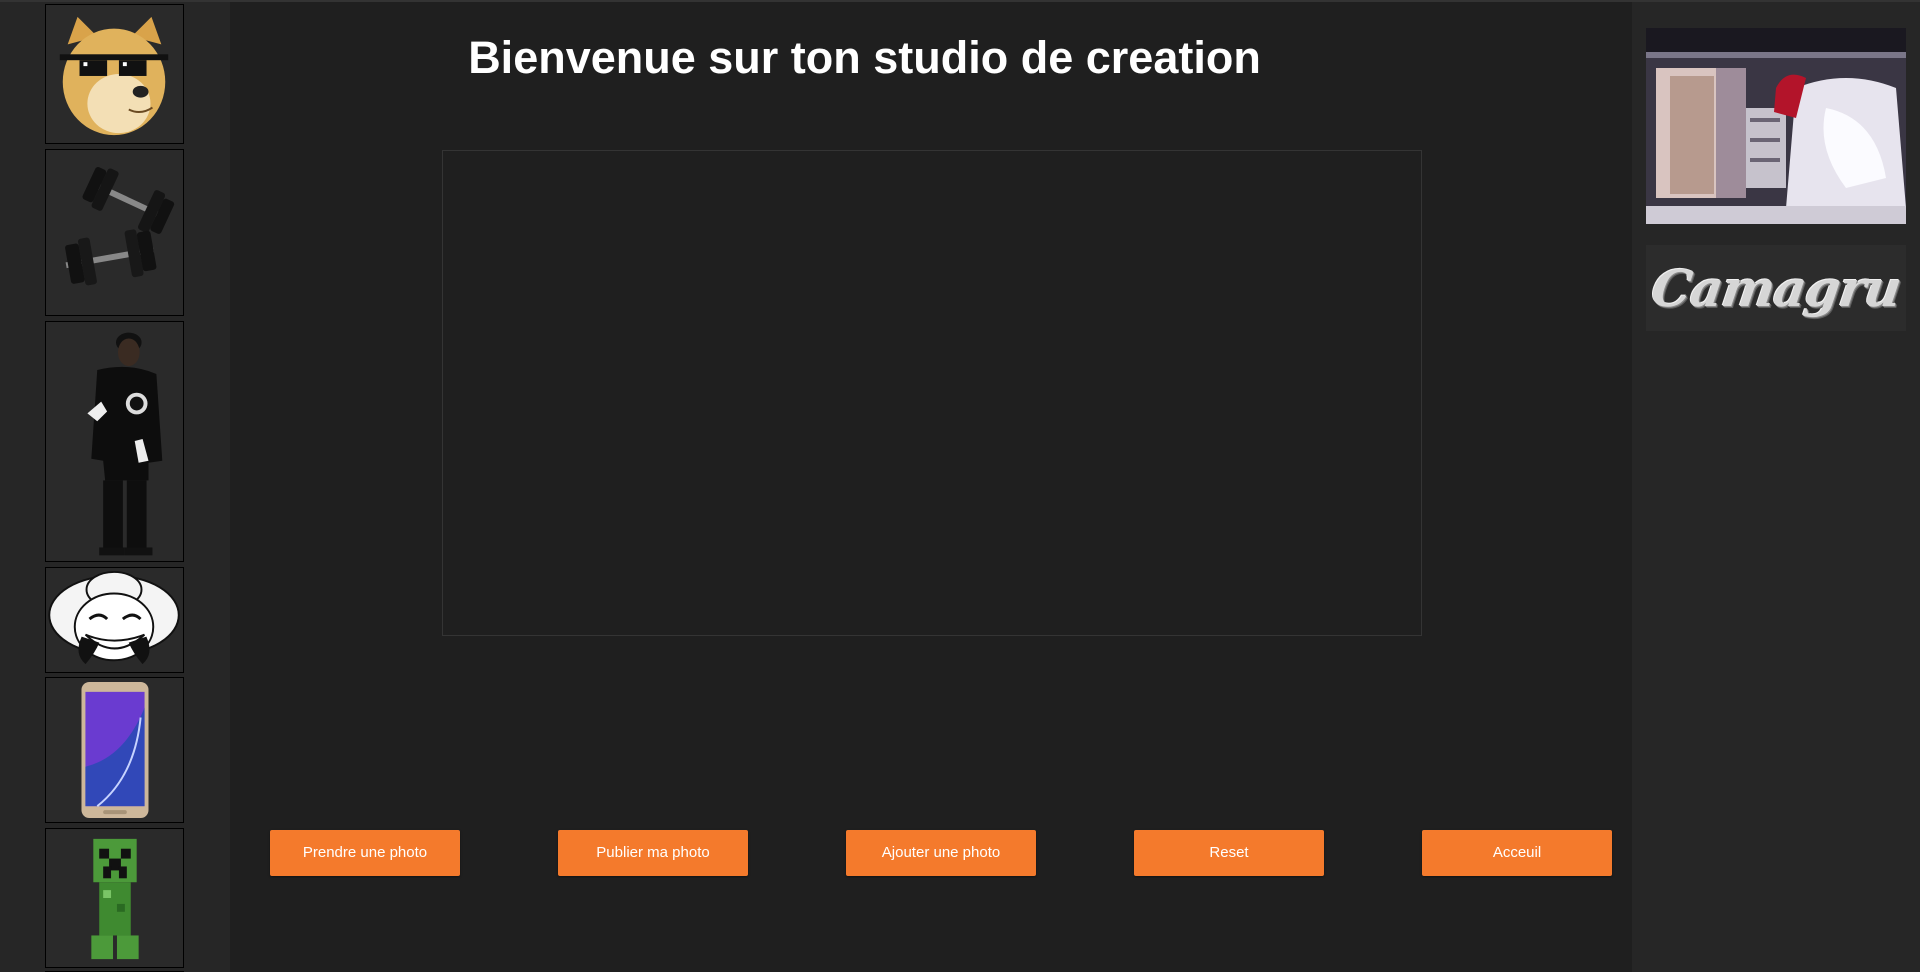 This screenshot has height=972, width=1920. I want to click on sticker-troll-face, so click(114, 620).